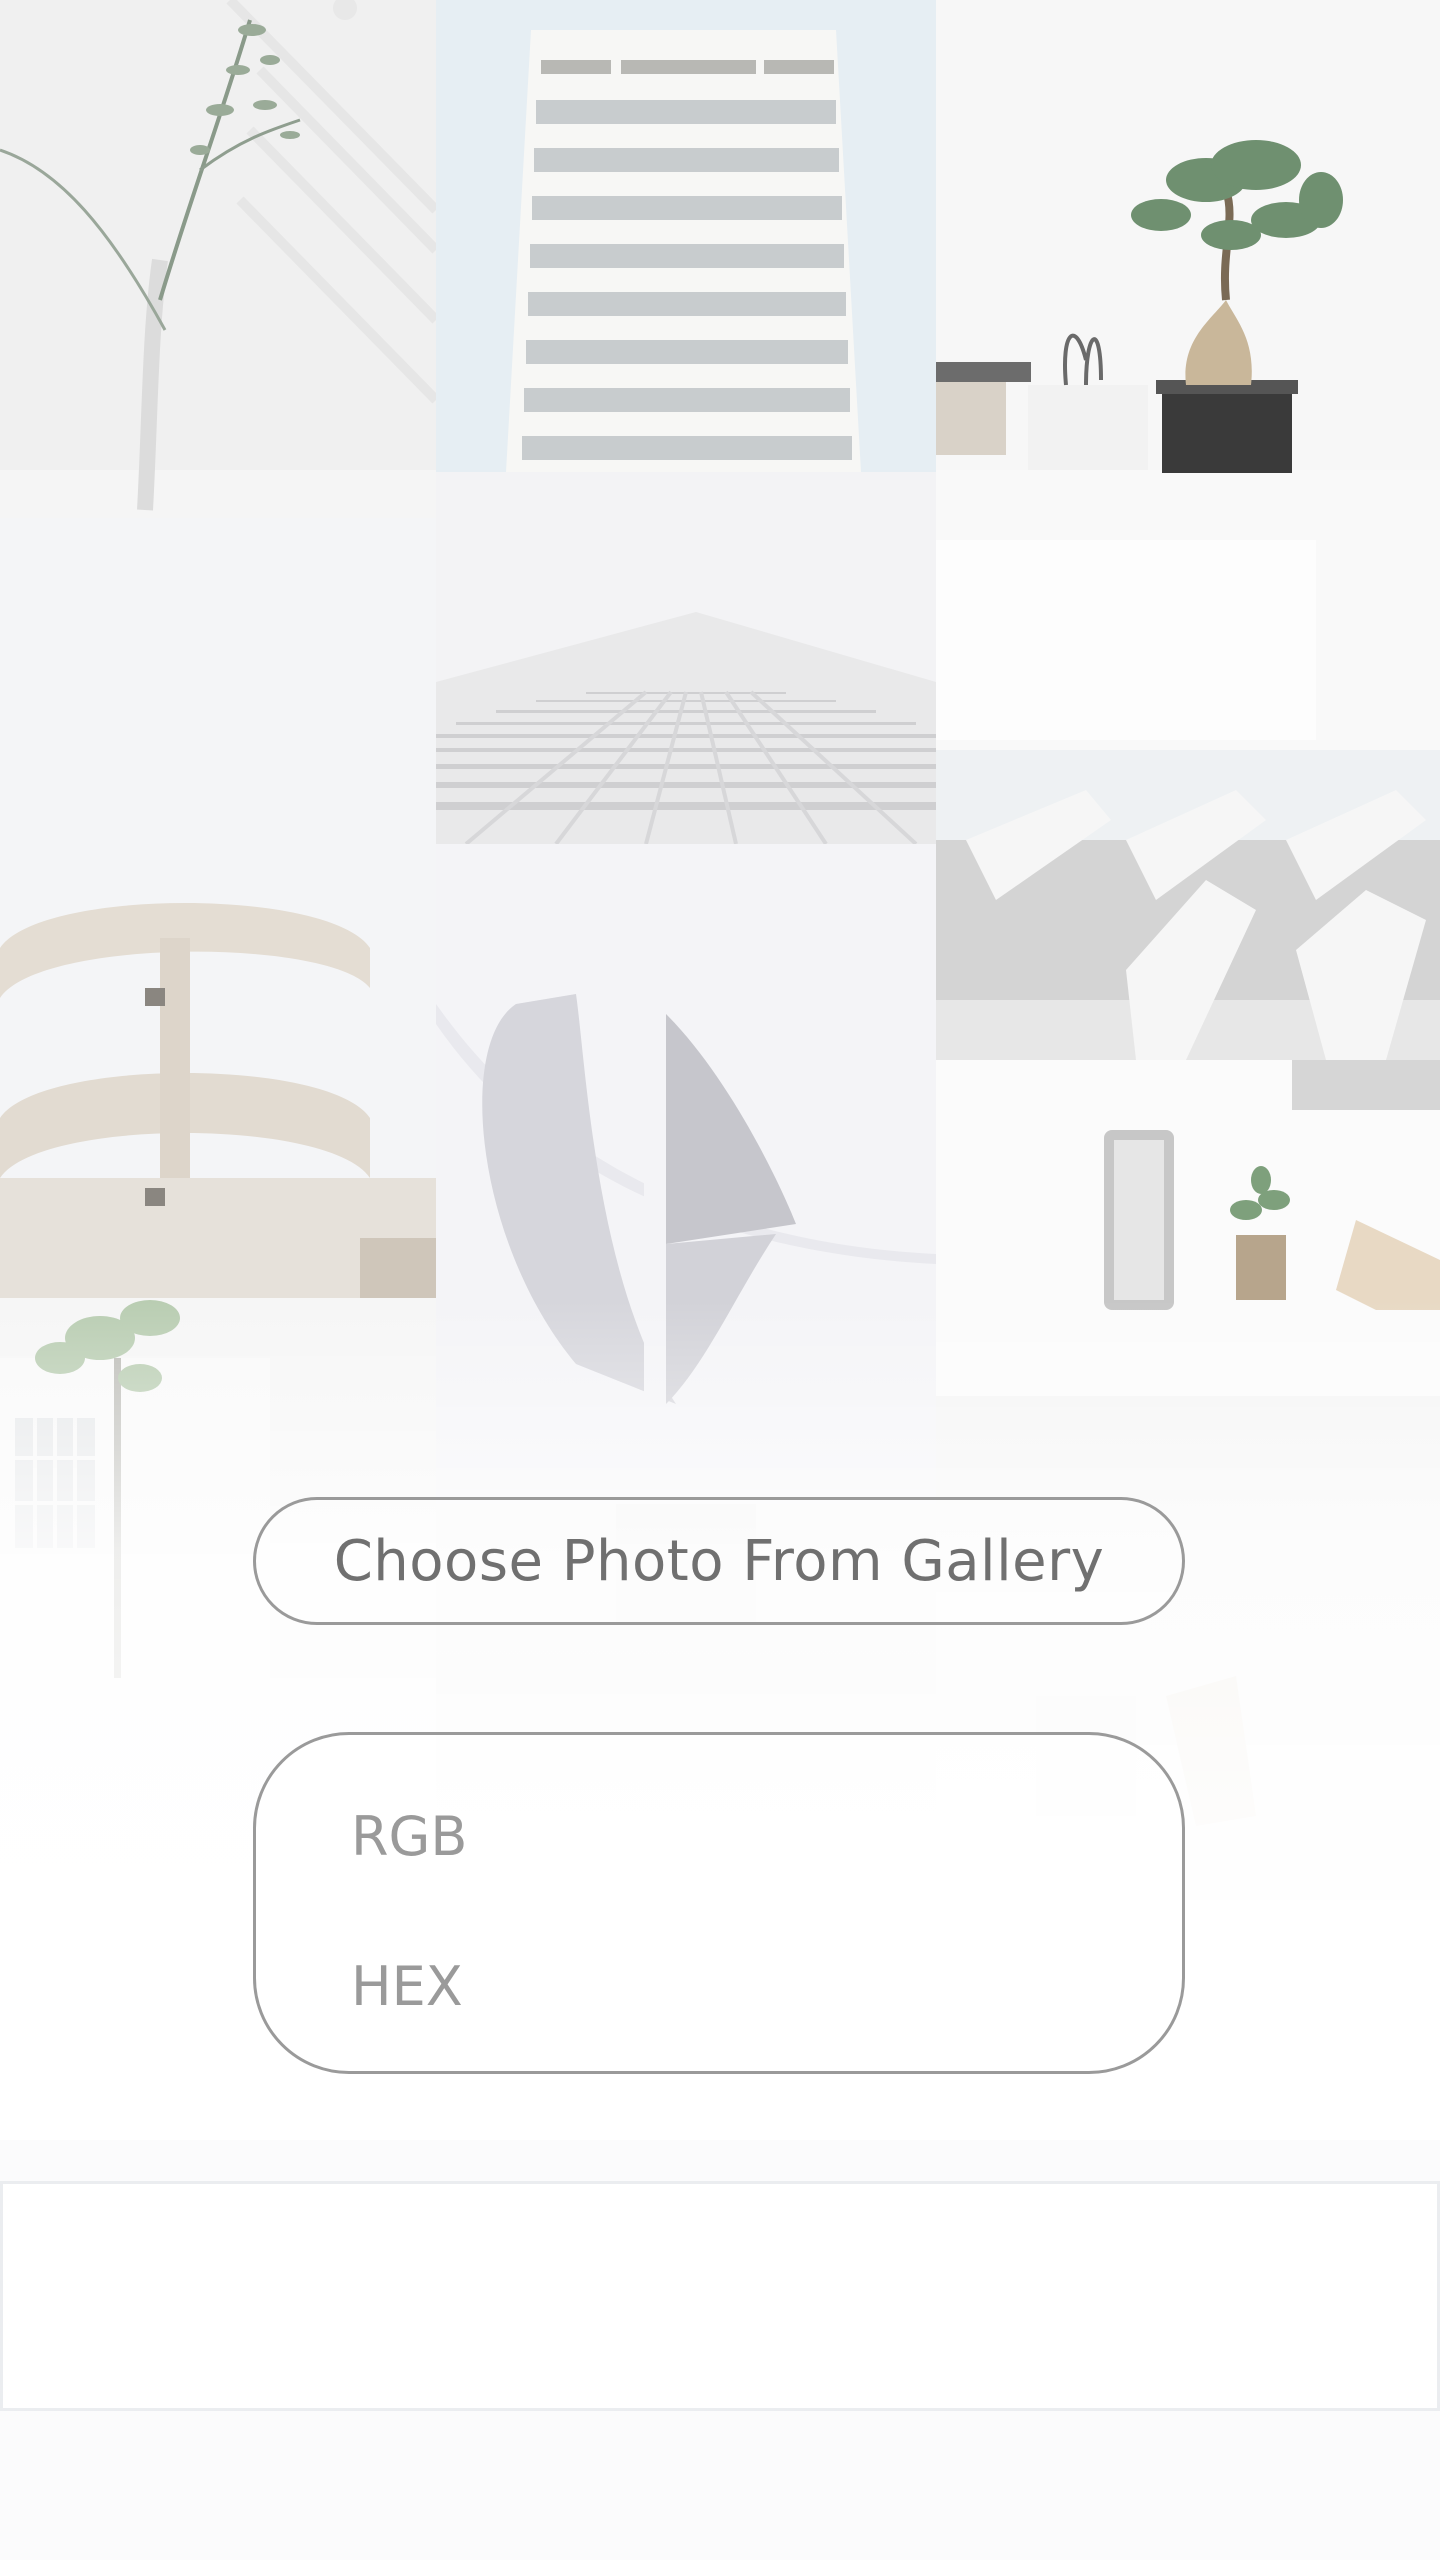  I want to click on rgb-row: RGB, so click(421, 1836).